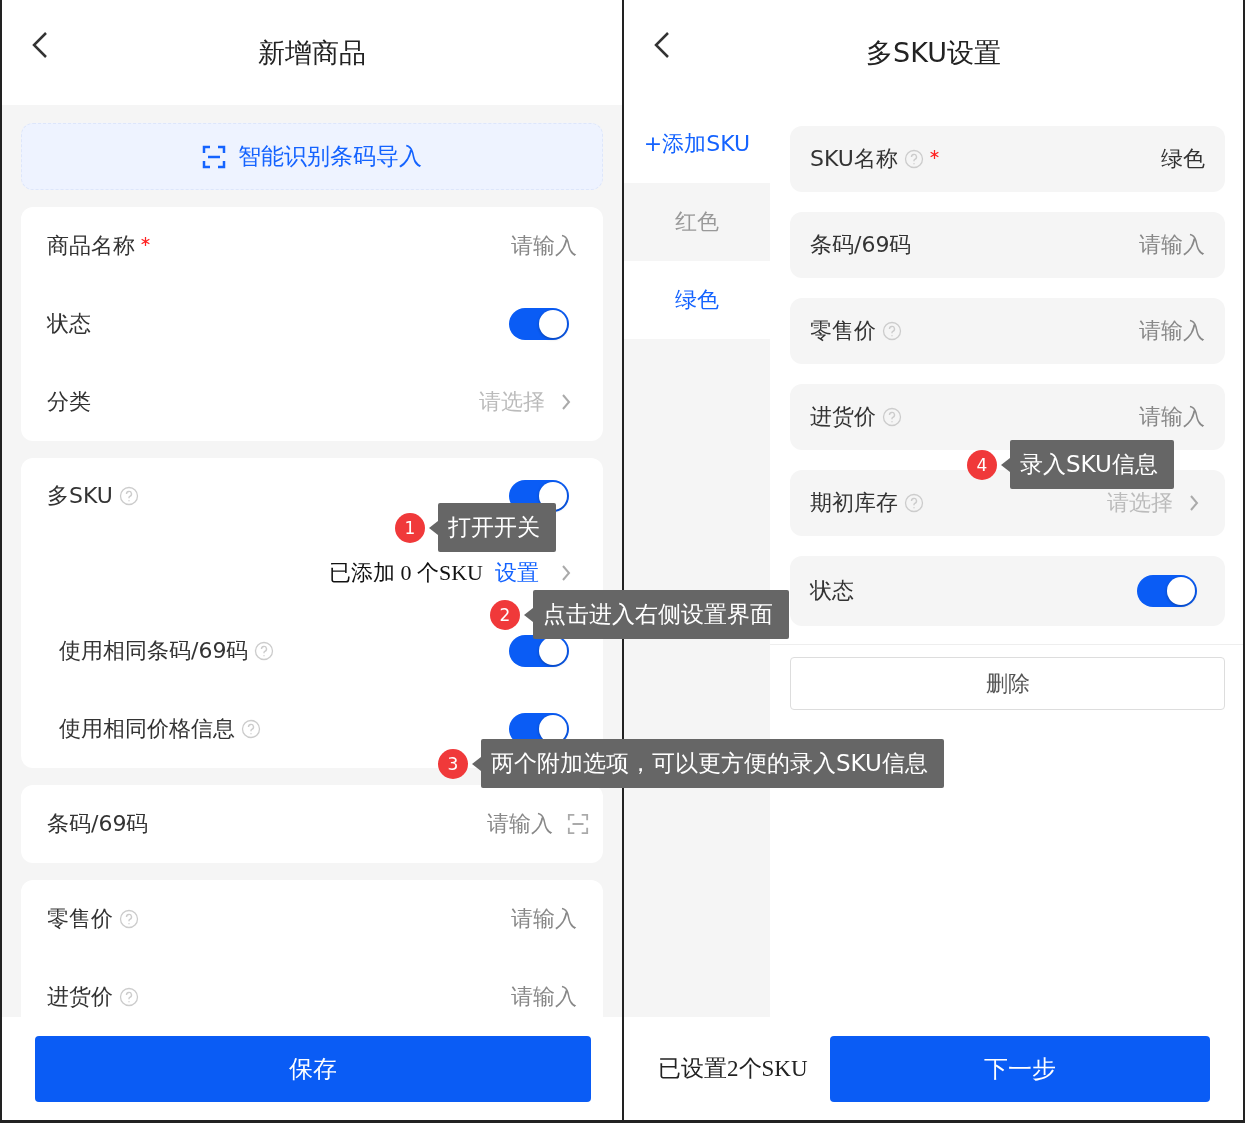  Describe the element at coordinates (80, 496) in the screenshot. I see `field-label: 多SKU` at that location.